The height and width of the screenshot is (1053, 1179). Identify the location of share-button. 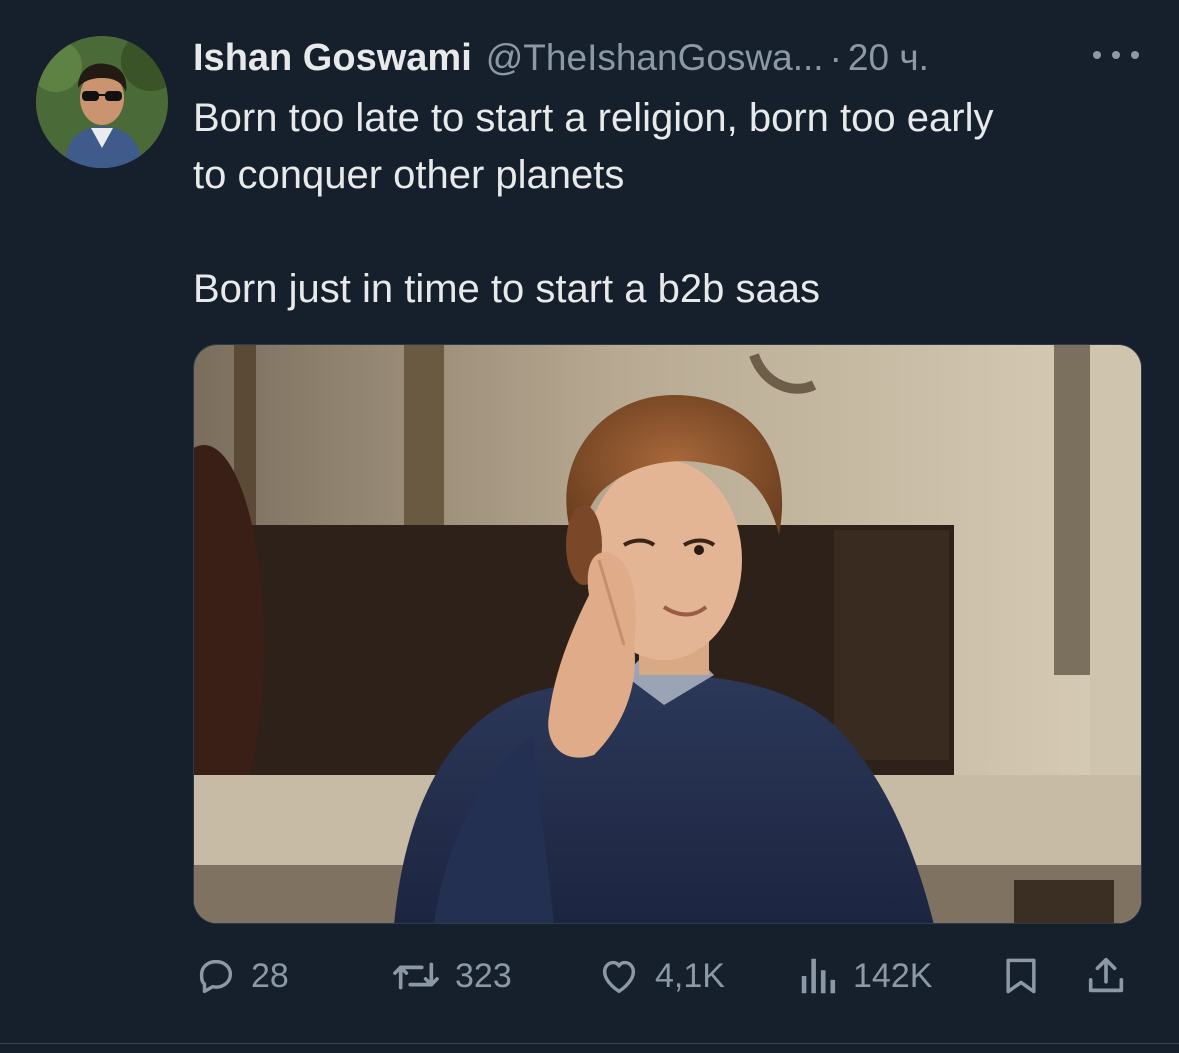
(1106, 976).